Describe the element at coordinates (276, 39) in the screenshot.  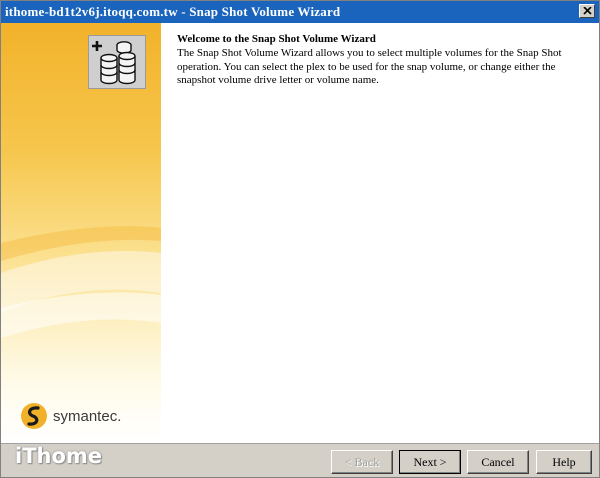
I see `page-title: Welcome to the Snap Shot Volume Wizard` at that location.